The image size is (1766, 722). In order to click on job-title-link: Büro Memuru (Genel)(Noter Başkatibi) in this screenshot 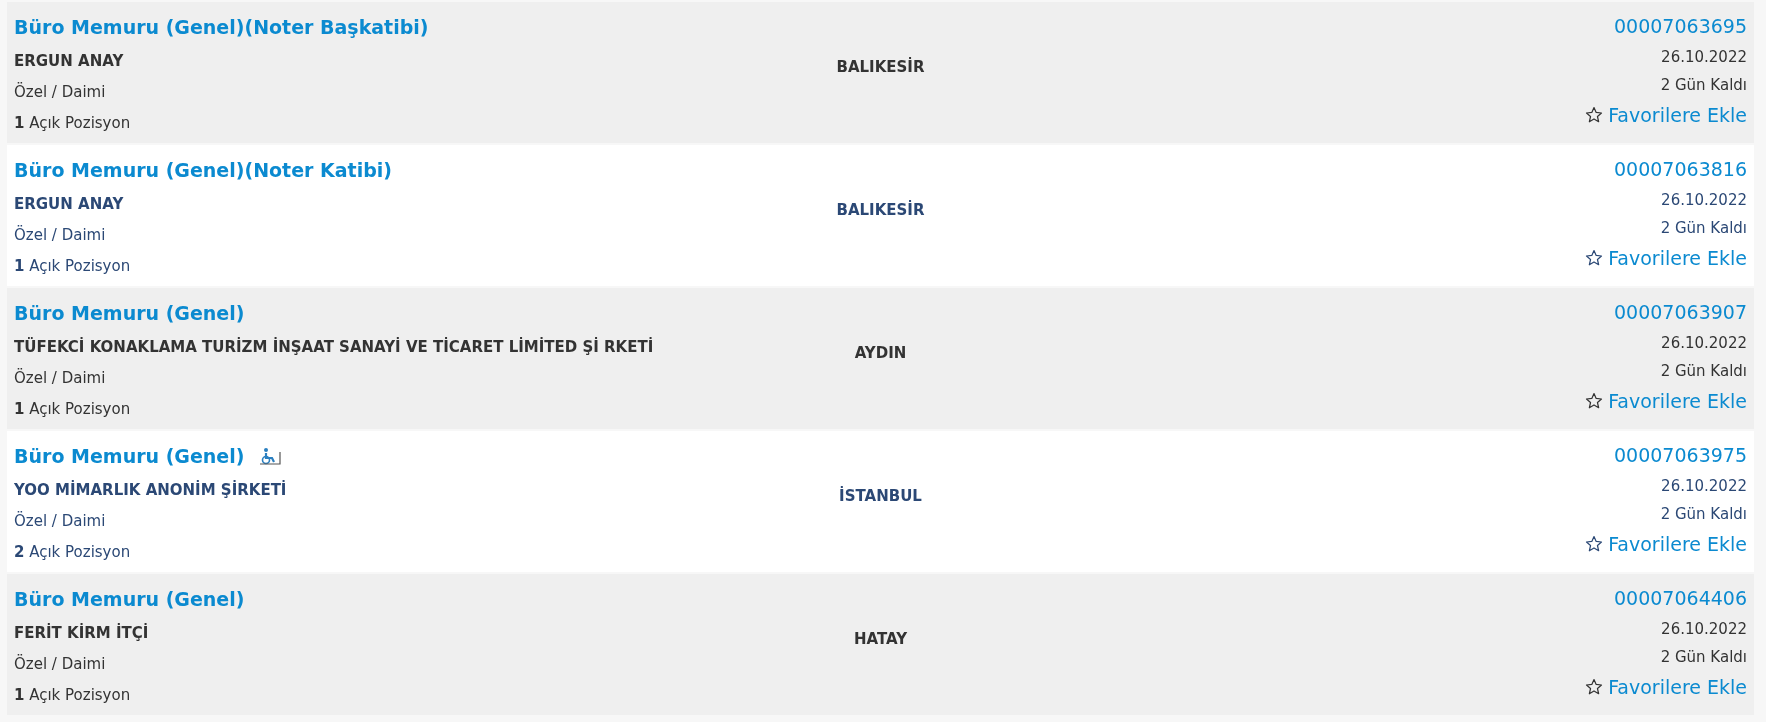, I will do `click(221, 27)`.